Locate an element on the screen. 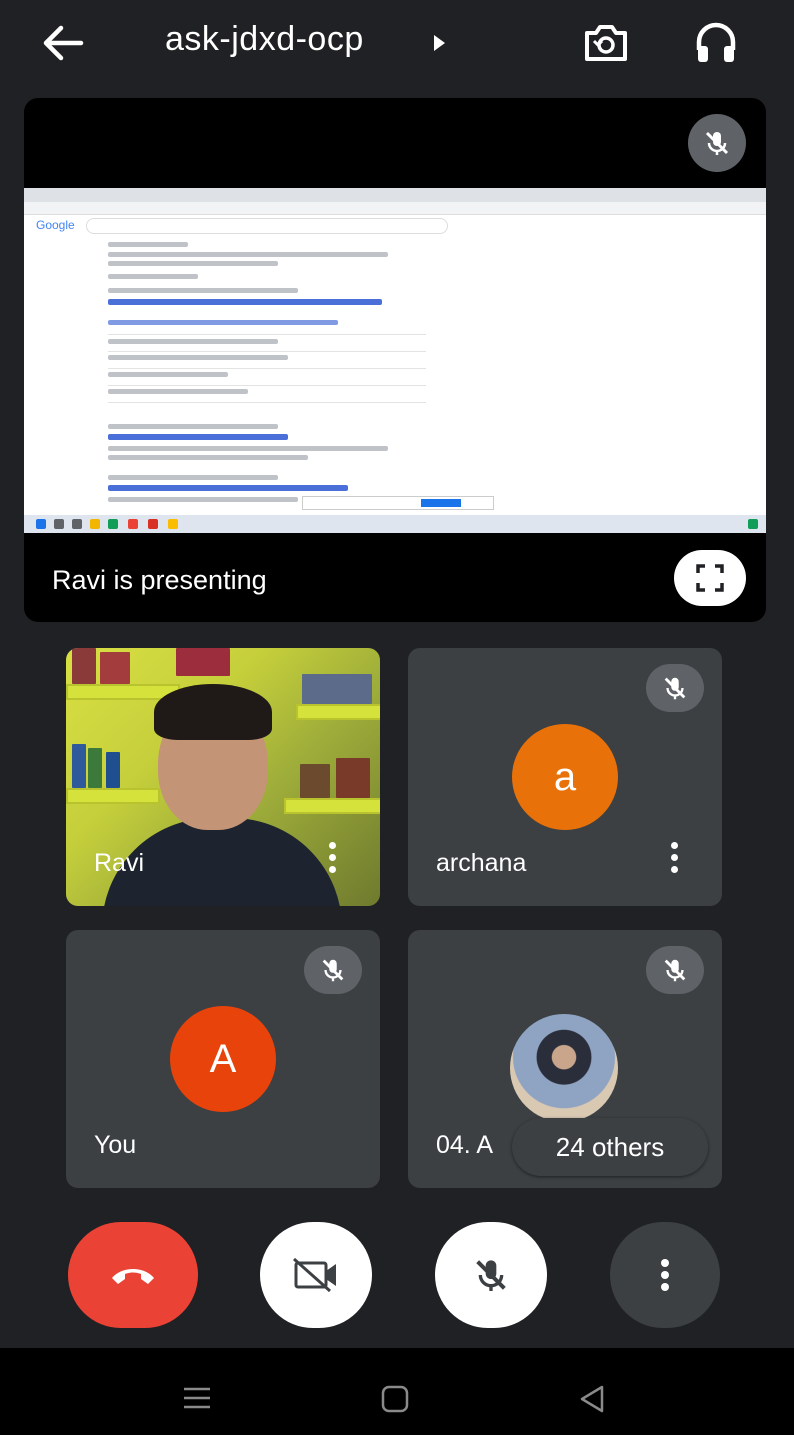  avatar: a is located at coordinates (565, 777).